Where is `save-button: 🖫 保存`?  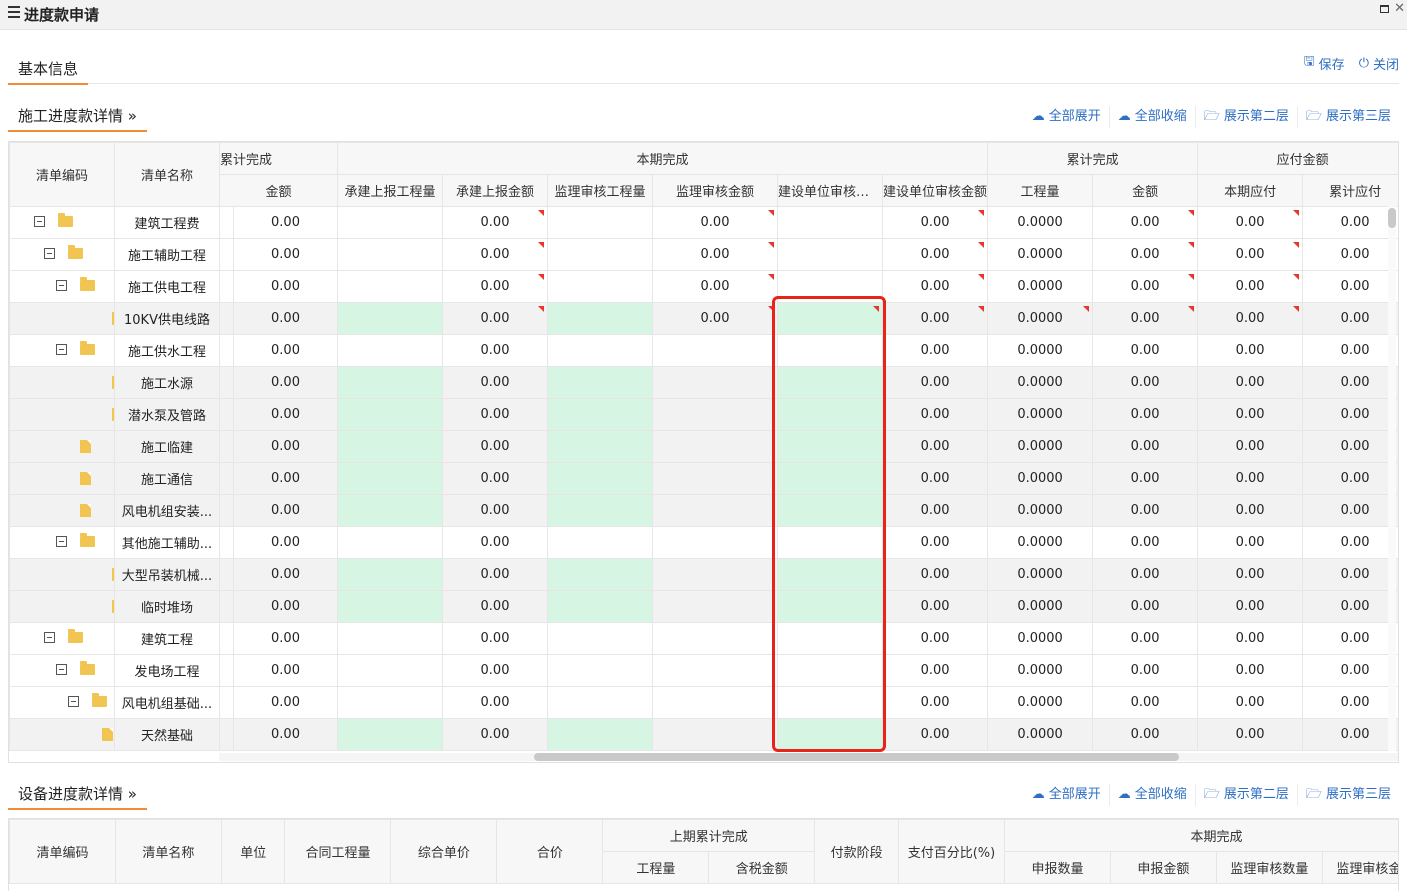
save-button: 🖫 保存 is located at coordinates (1324, 63).